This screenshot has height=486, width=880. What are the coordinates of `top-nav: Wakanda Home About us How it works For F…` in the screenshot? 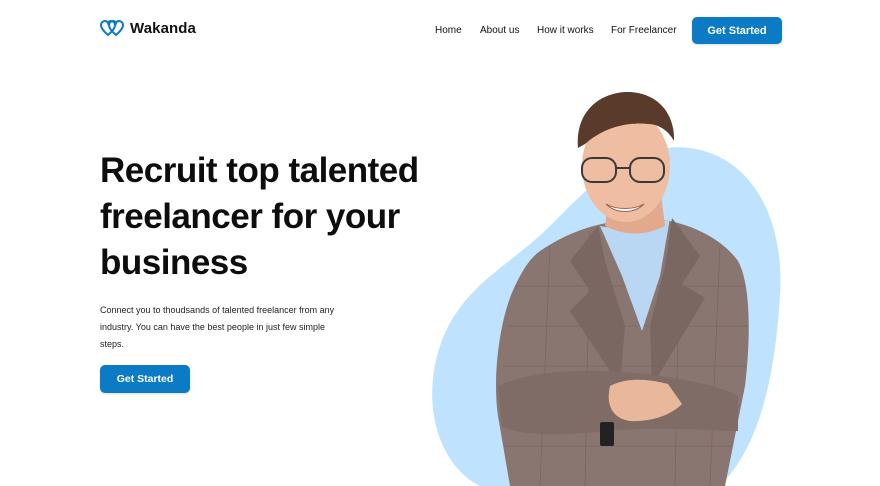 It's located at (440, 31).